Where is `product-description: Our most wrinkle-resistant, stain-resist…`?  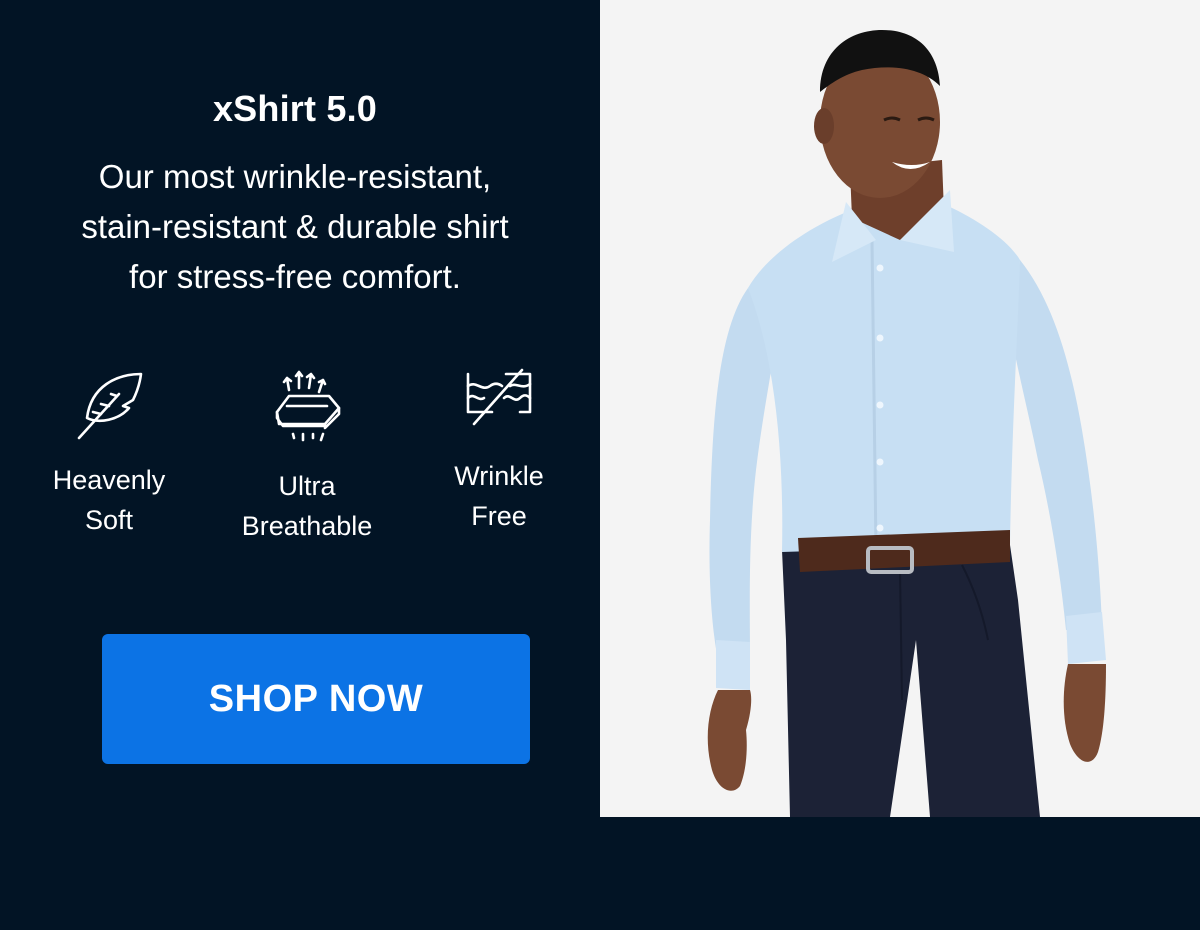 product-description: Our most wrinkle-resistant, stain-resist… is located at coordinates (295, 227).